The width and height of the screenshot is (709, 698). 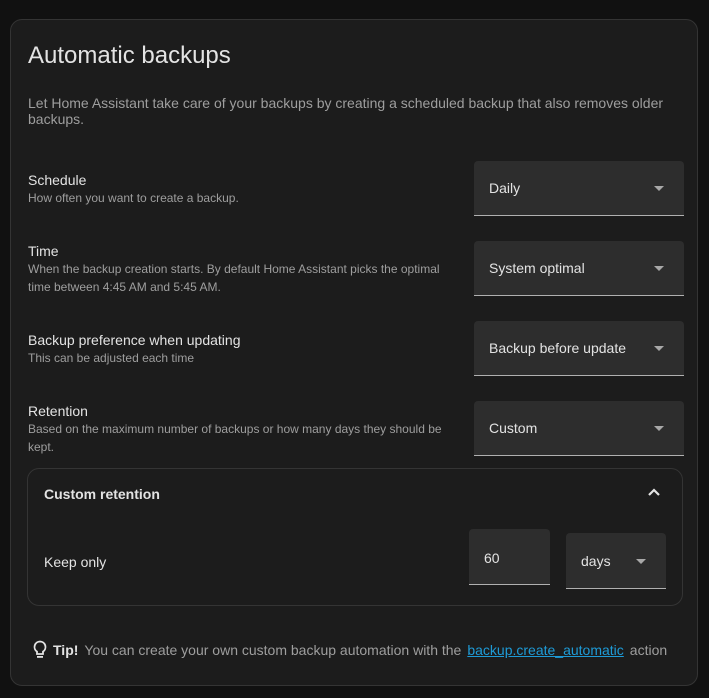 I want to click on time-select: System optimal, so click(x=579, y=268).